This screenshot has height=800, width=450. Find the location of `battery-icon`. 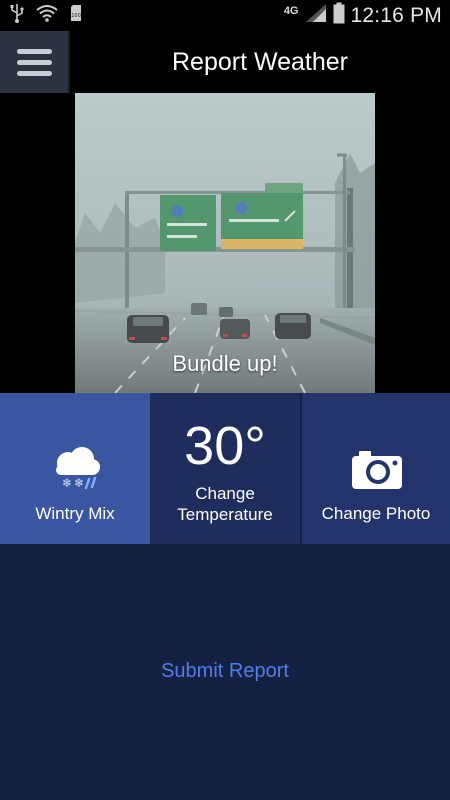

battery-icon is located at coordinates (339, 15).